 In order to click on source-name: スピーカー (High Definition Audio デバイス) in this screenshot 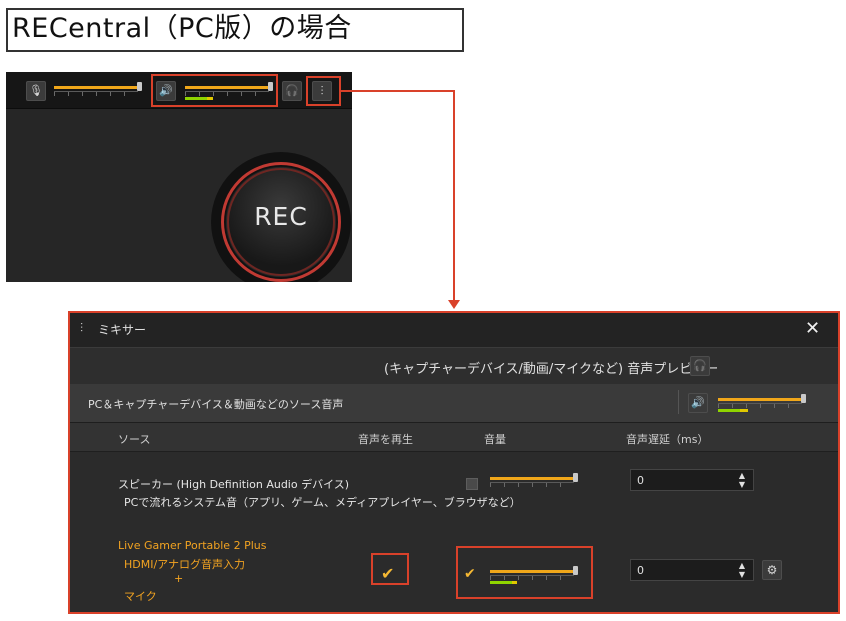, I will do `click(234, 484)`.